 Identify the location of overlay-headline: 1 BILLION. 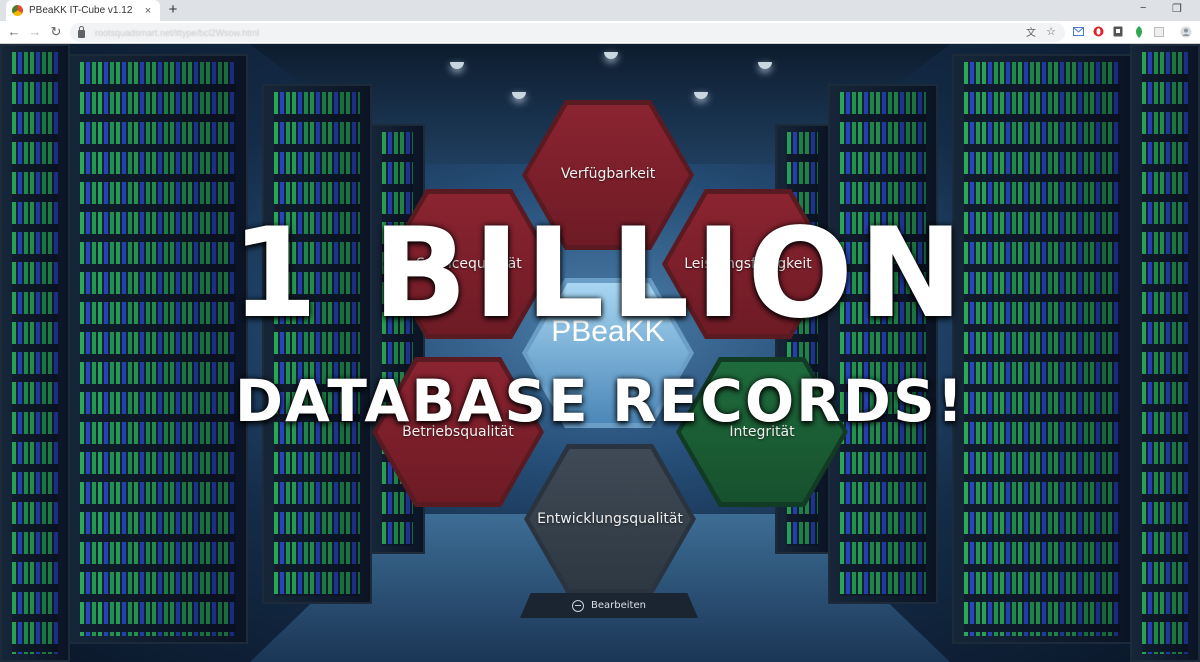
(600, 274).